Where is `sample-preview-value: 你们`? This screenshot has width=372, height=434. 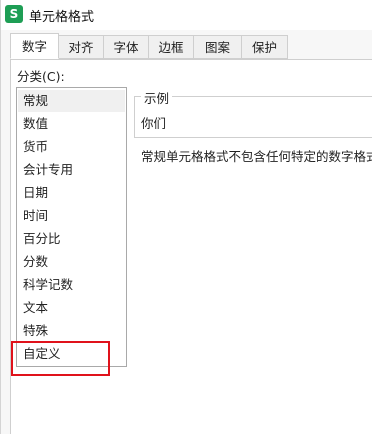 sample-preview-value: 你们 is located at coordinates (154, 123).